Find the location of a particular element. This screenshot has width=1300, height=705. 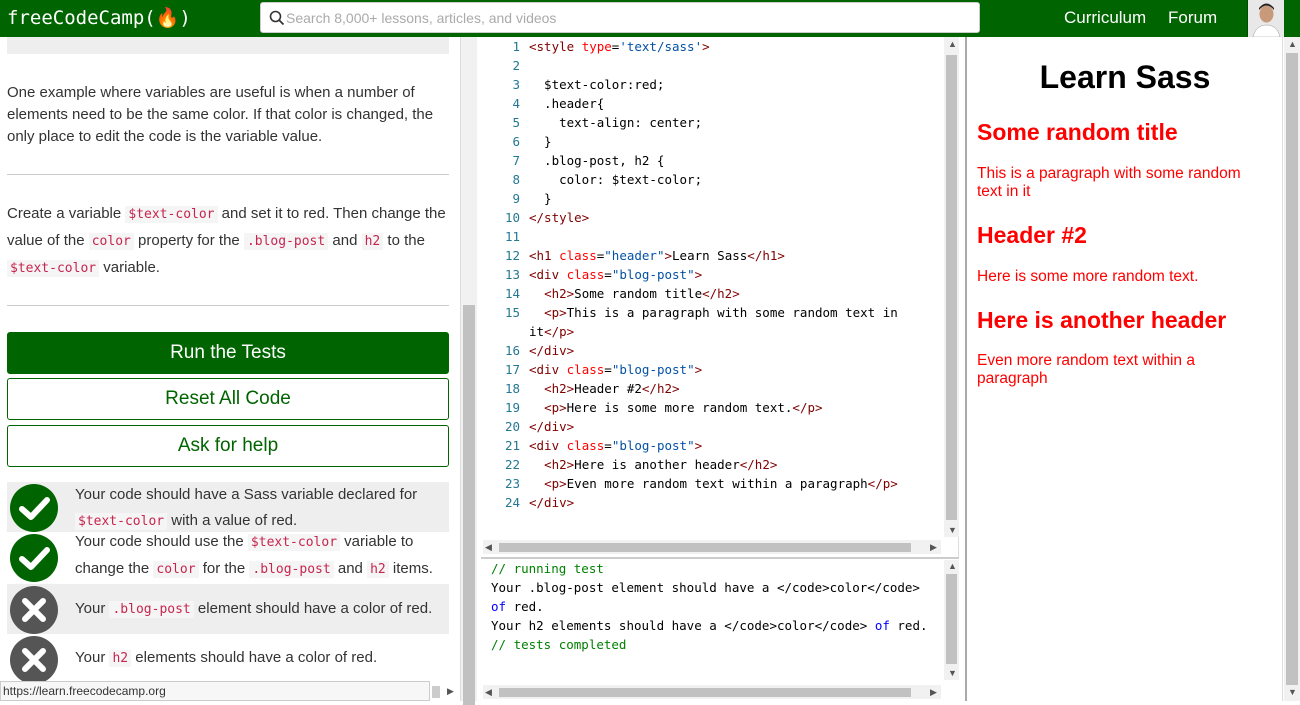

line-number: 16 is located at coordinates (512, 350).